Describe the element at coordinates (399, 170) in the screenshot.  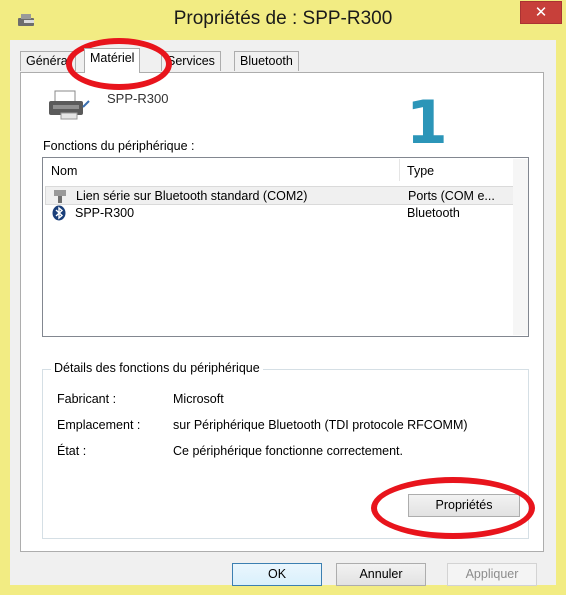
I see `column-divider` at that location.